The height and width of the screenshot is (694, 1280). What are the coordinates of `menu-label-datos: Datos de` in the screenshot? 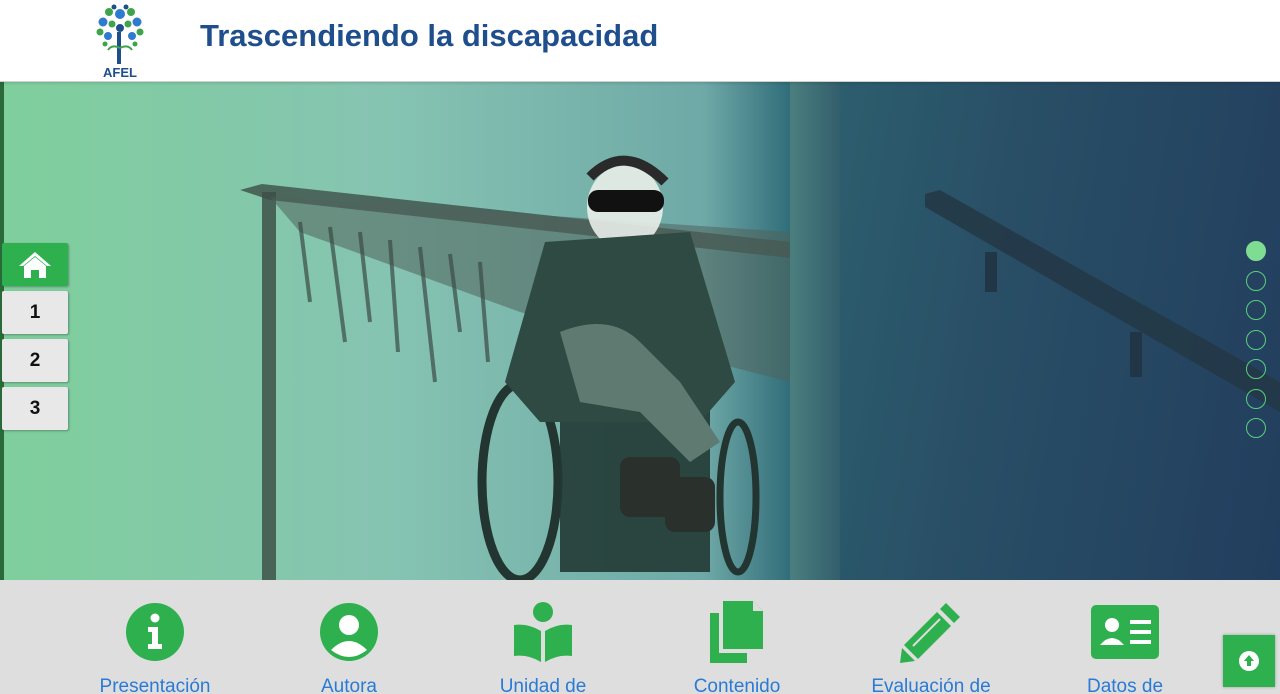 It's located at (1125, 685).